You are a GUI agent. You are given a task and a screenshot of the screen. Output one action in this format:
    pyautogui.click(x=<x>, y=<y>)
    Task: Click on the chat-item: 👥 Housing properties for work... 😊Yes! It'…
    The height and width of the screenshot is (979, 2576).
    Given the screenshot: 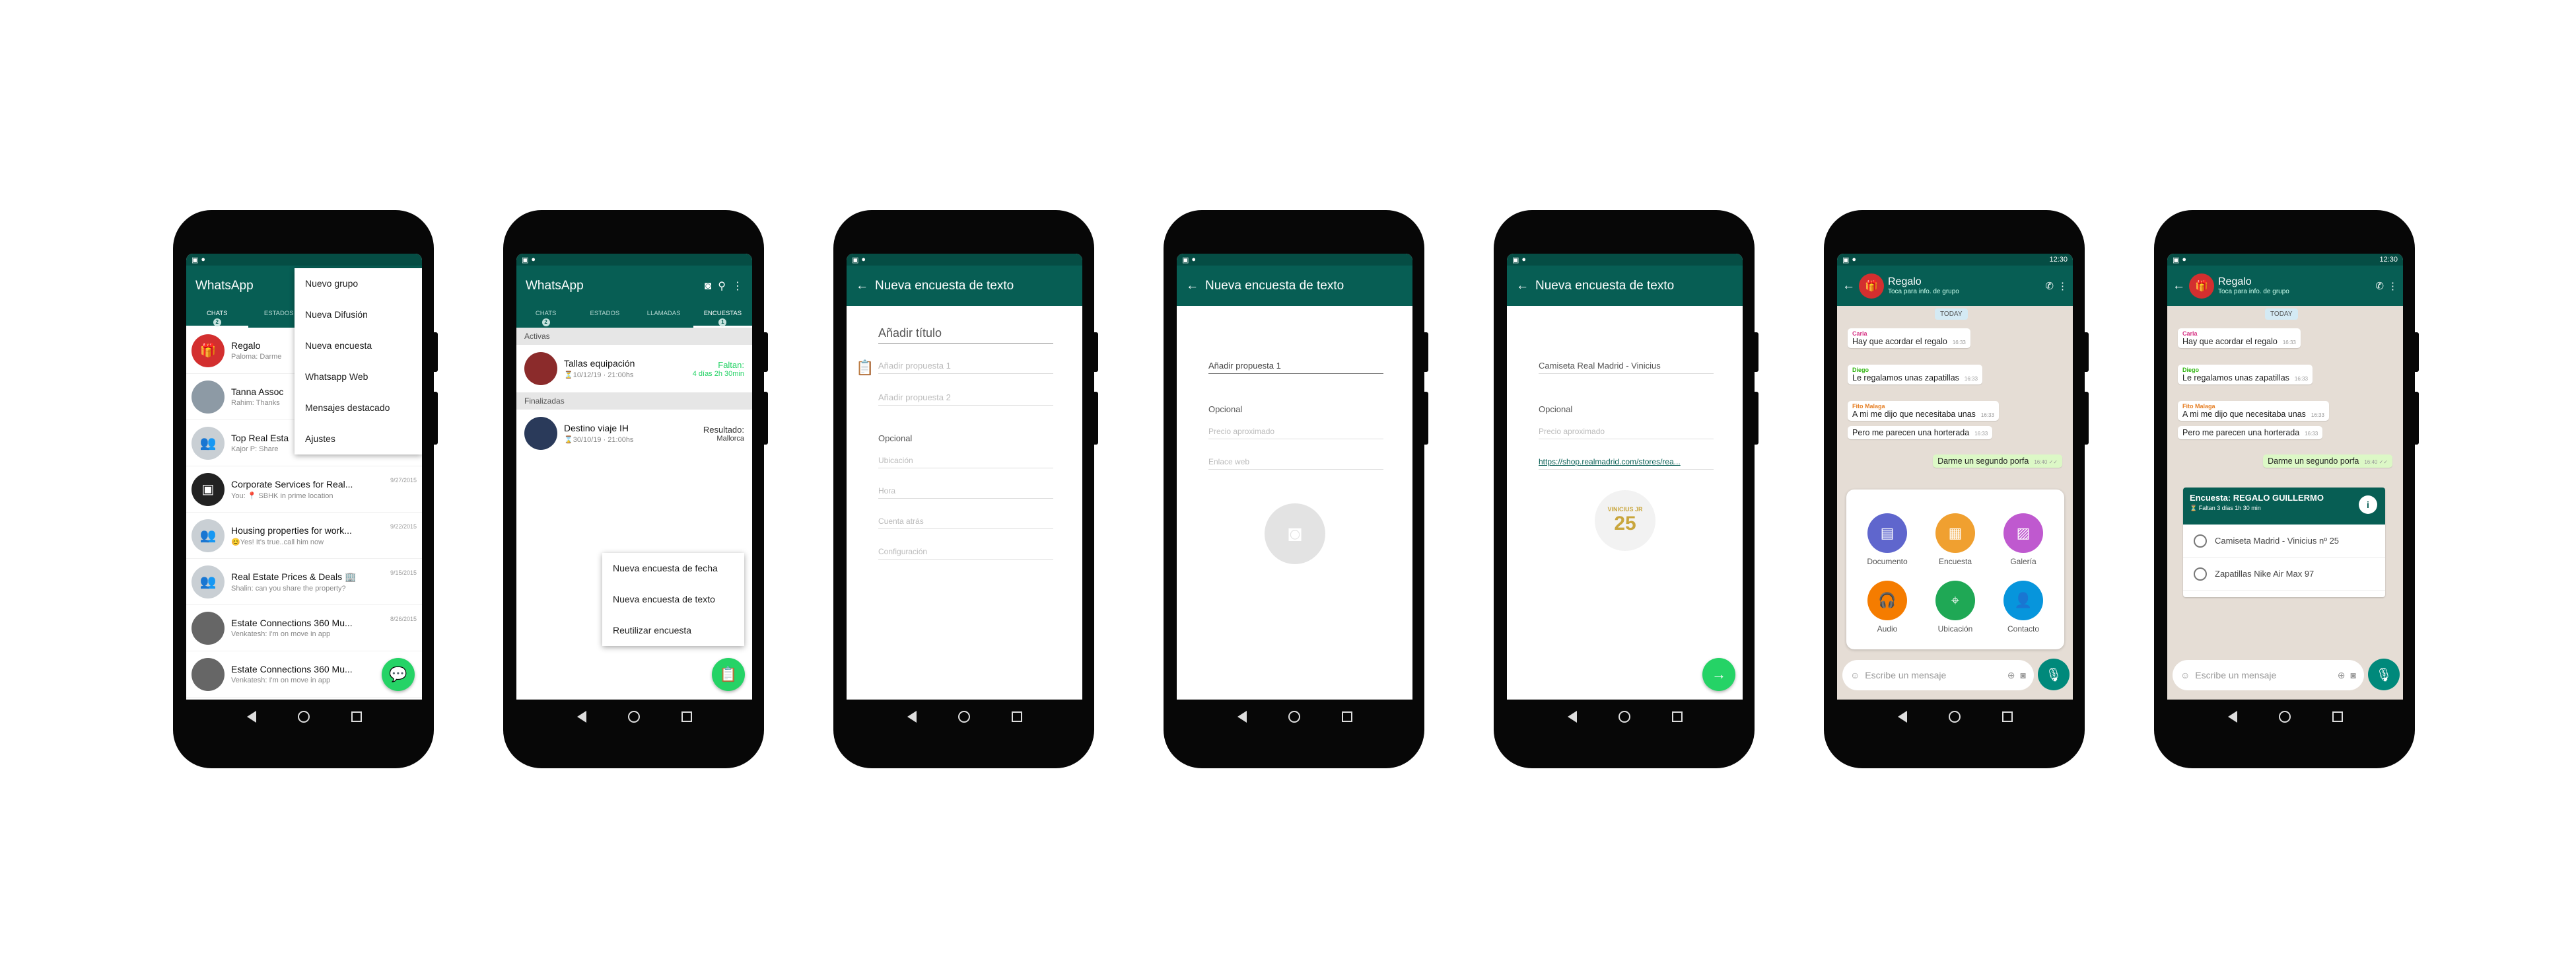 What is the action you would take?
    pyautogui.click(x=304, y=536)
    